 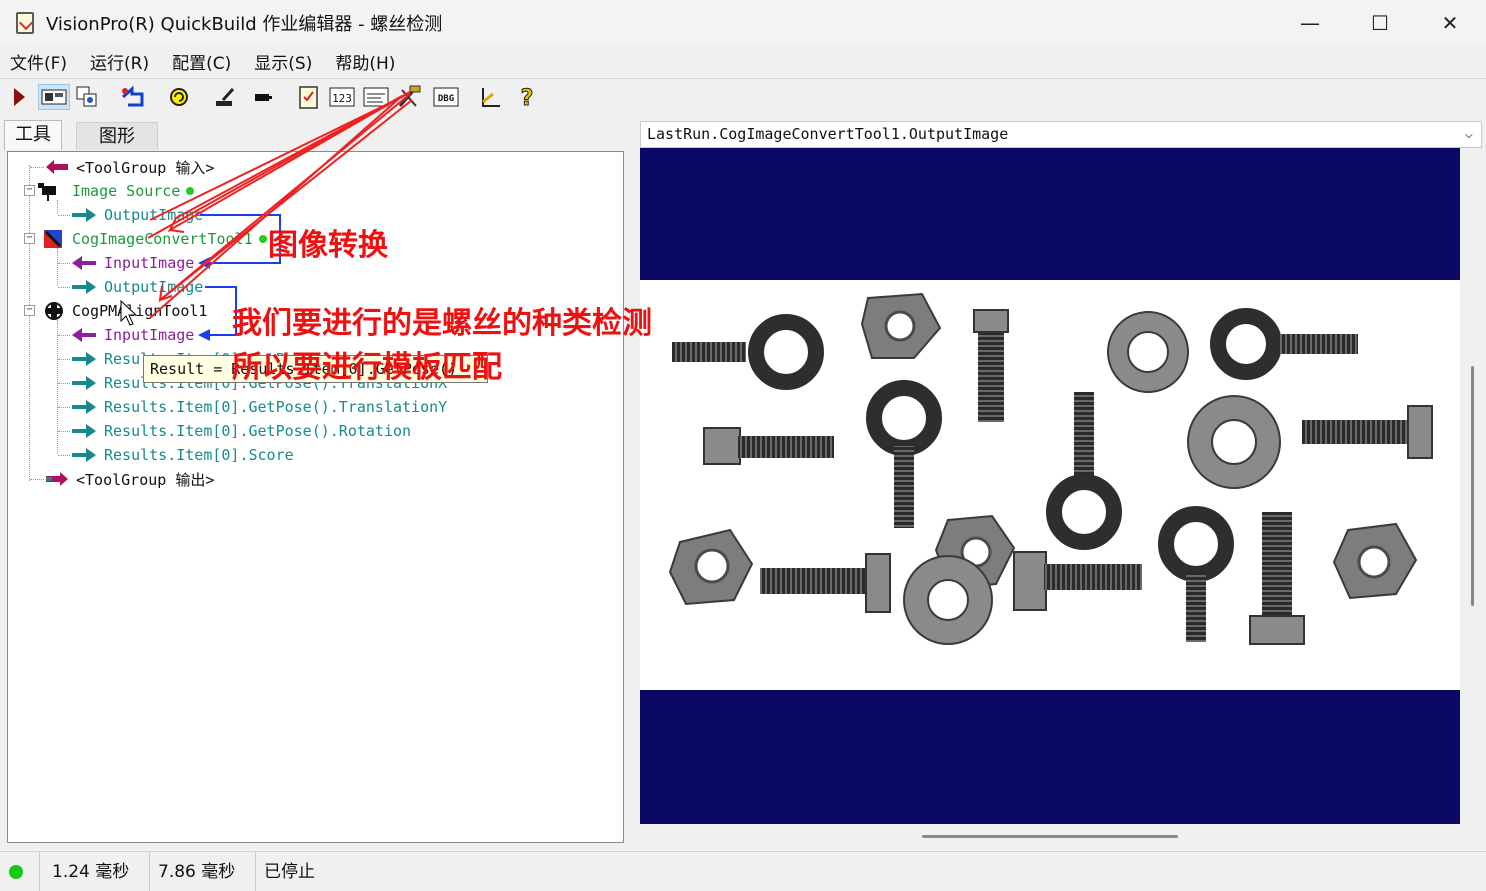 What do you see at coordinates (98, 871) in the screenshot?
I see `status-time-last: 1.24 毫秒` at bounding box center [98, 871].